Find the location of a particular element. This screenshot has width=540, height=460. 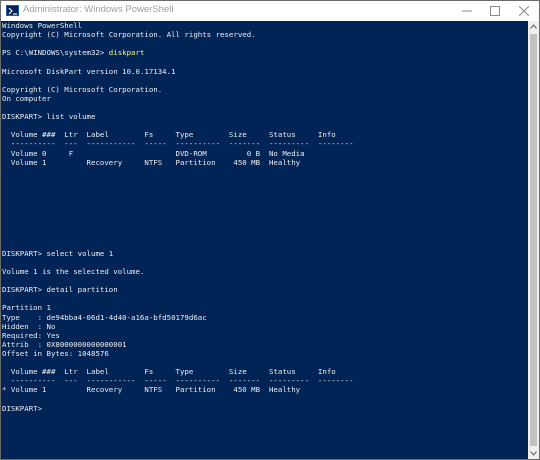

console-line: DISKPART> is located at coordinates (178, 408).